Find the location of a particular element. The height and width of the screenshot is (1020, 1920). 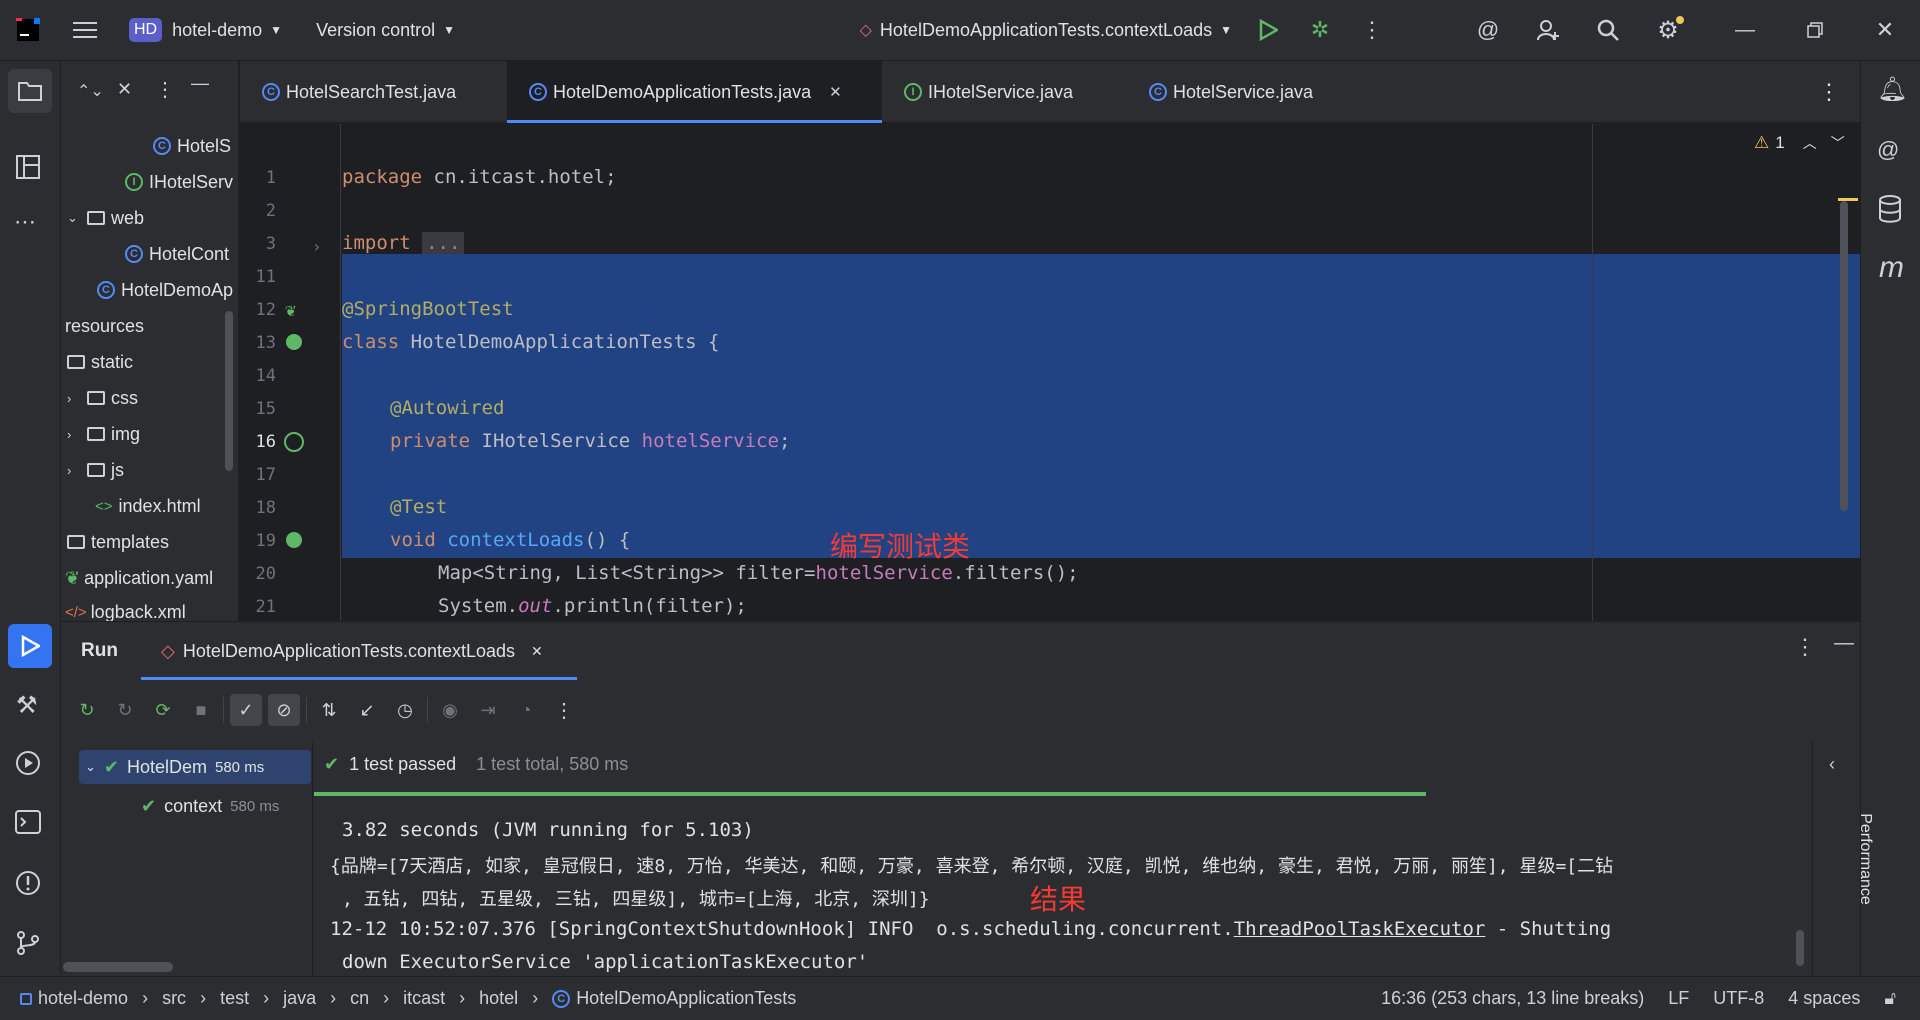

tree-item: › js is located at coordinates (95, 470).